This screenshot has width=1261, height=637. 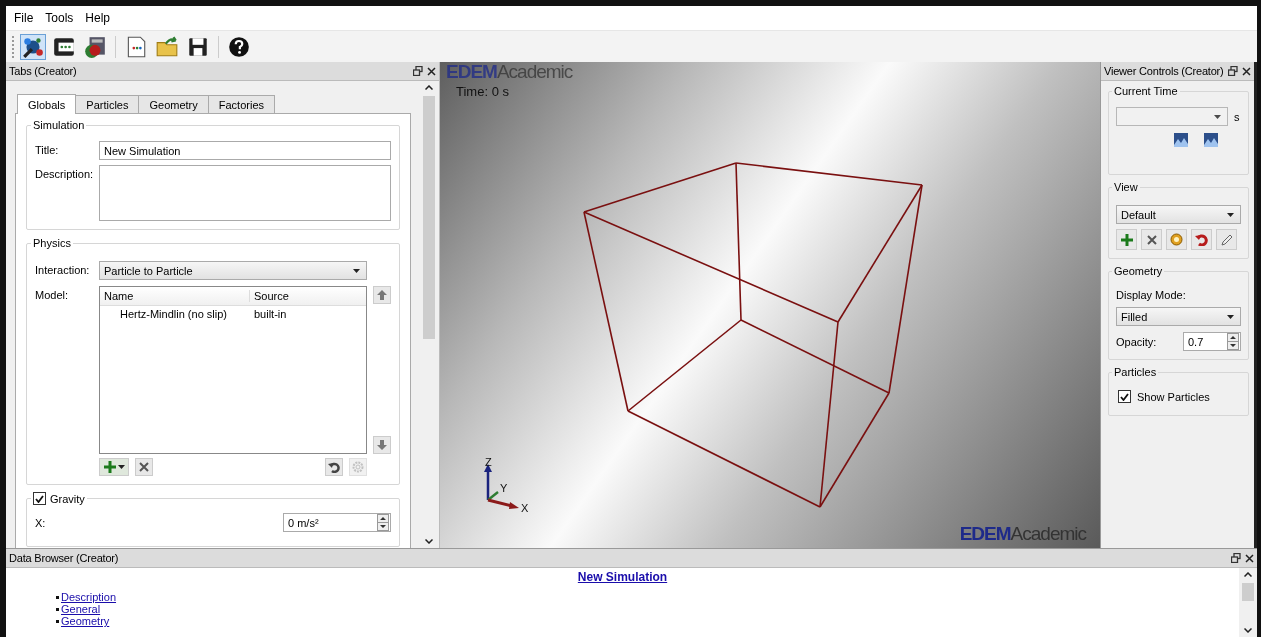 What do you see at coordinates (107, 104) in the screenshot?
I see `tab: Particles` at bounding box center [107, 104].